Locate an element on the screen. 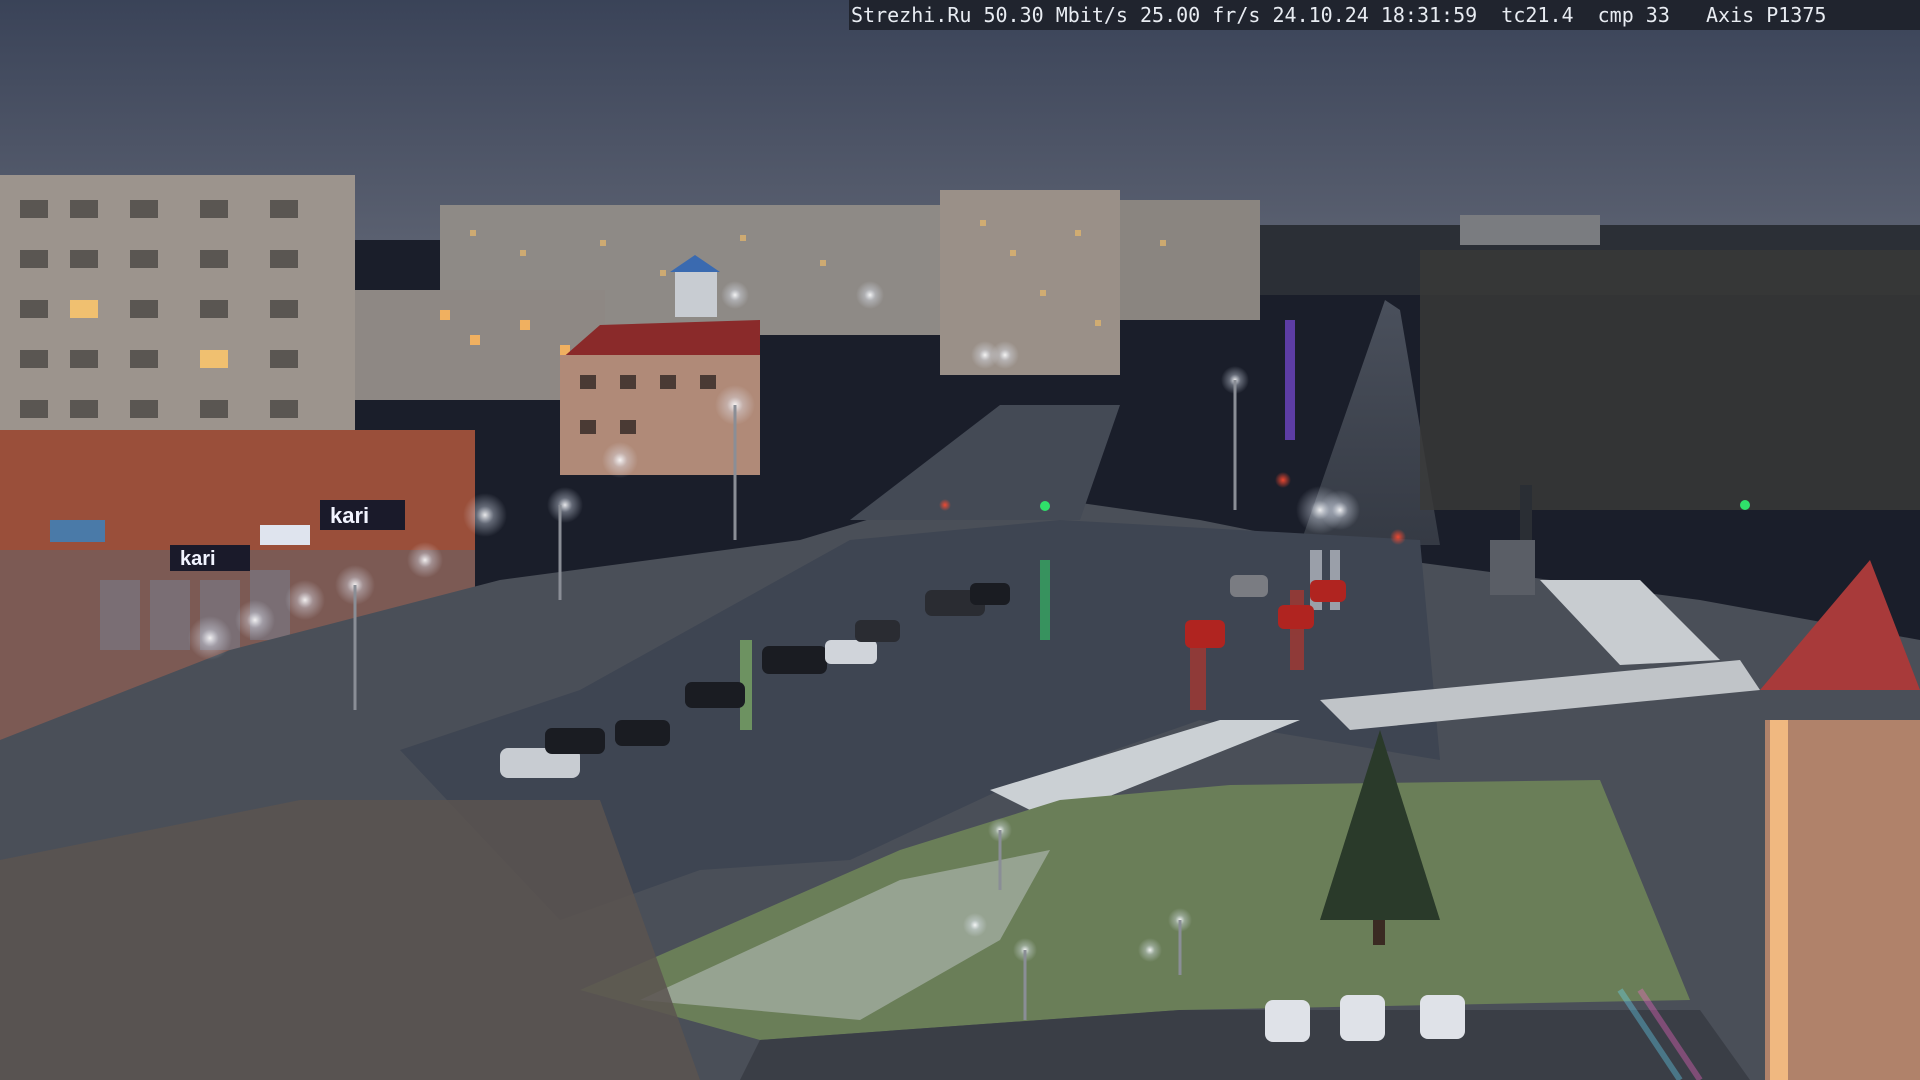 This screenshot has width=1920, height=1080. osd-timestamp: 24.10.24 18:31:59 is located at coordinates (1375, 15).